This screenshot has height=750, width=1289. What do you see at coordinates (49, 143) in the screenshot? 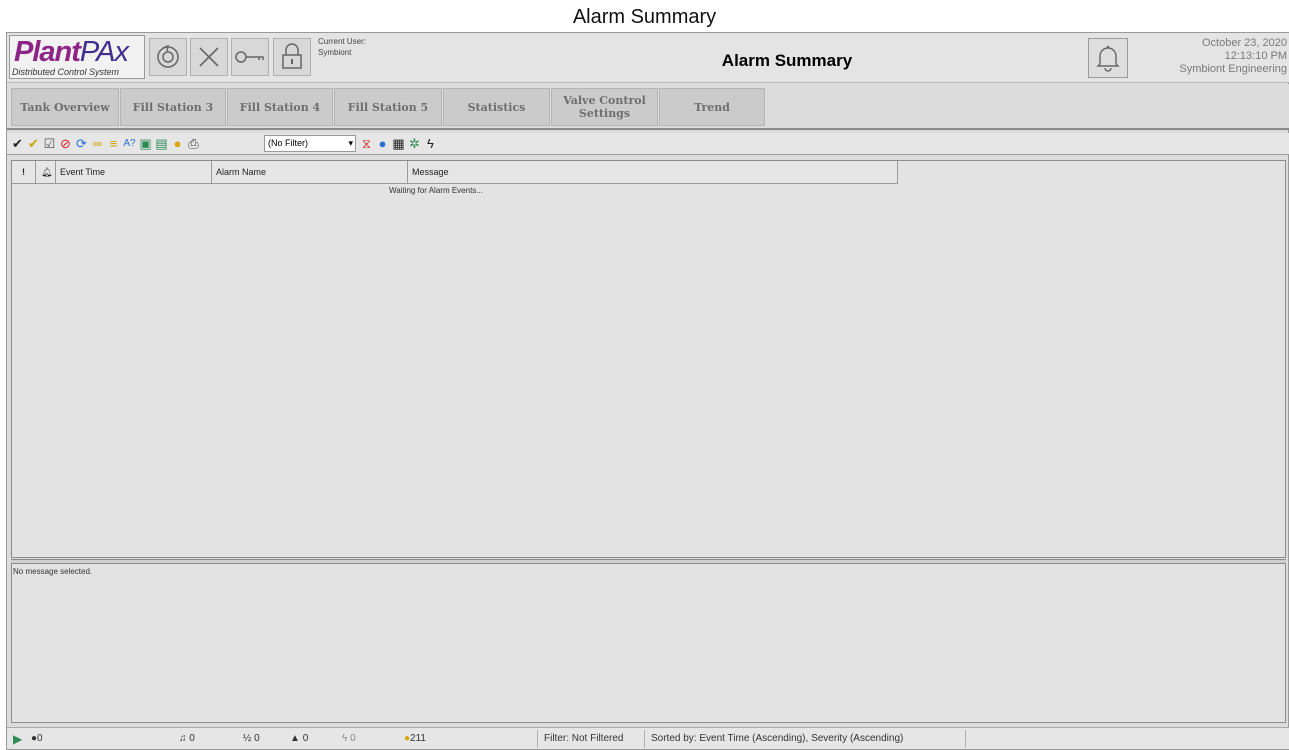
I see `acknowledge-page-icon: ☑` at bounding box center [49, 143].